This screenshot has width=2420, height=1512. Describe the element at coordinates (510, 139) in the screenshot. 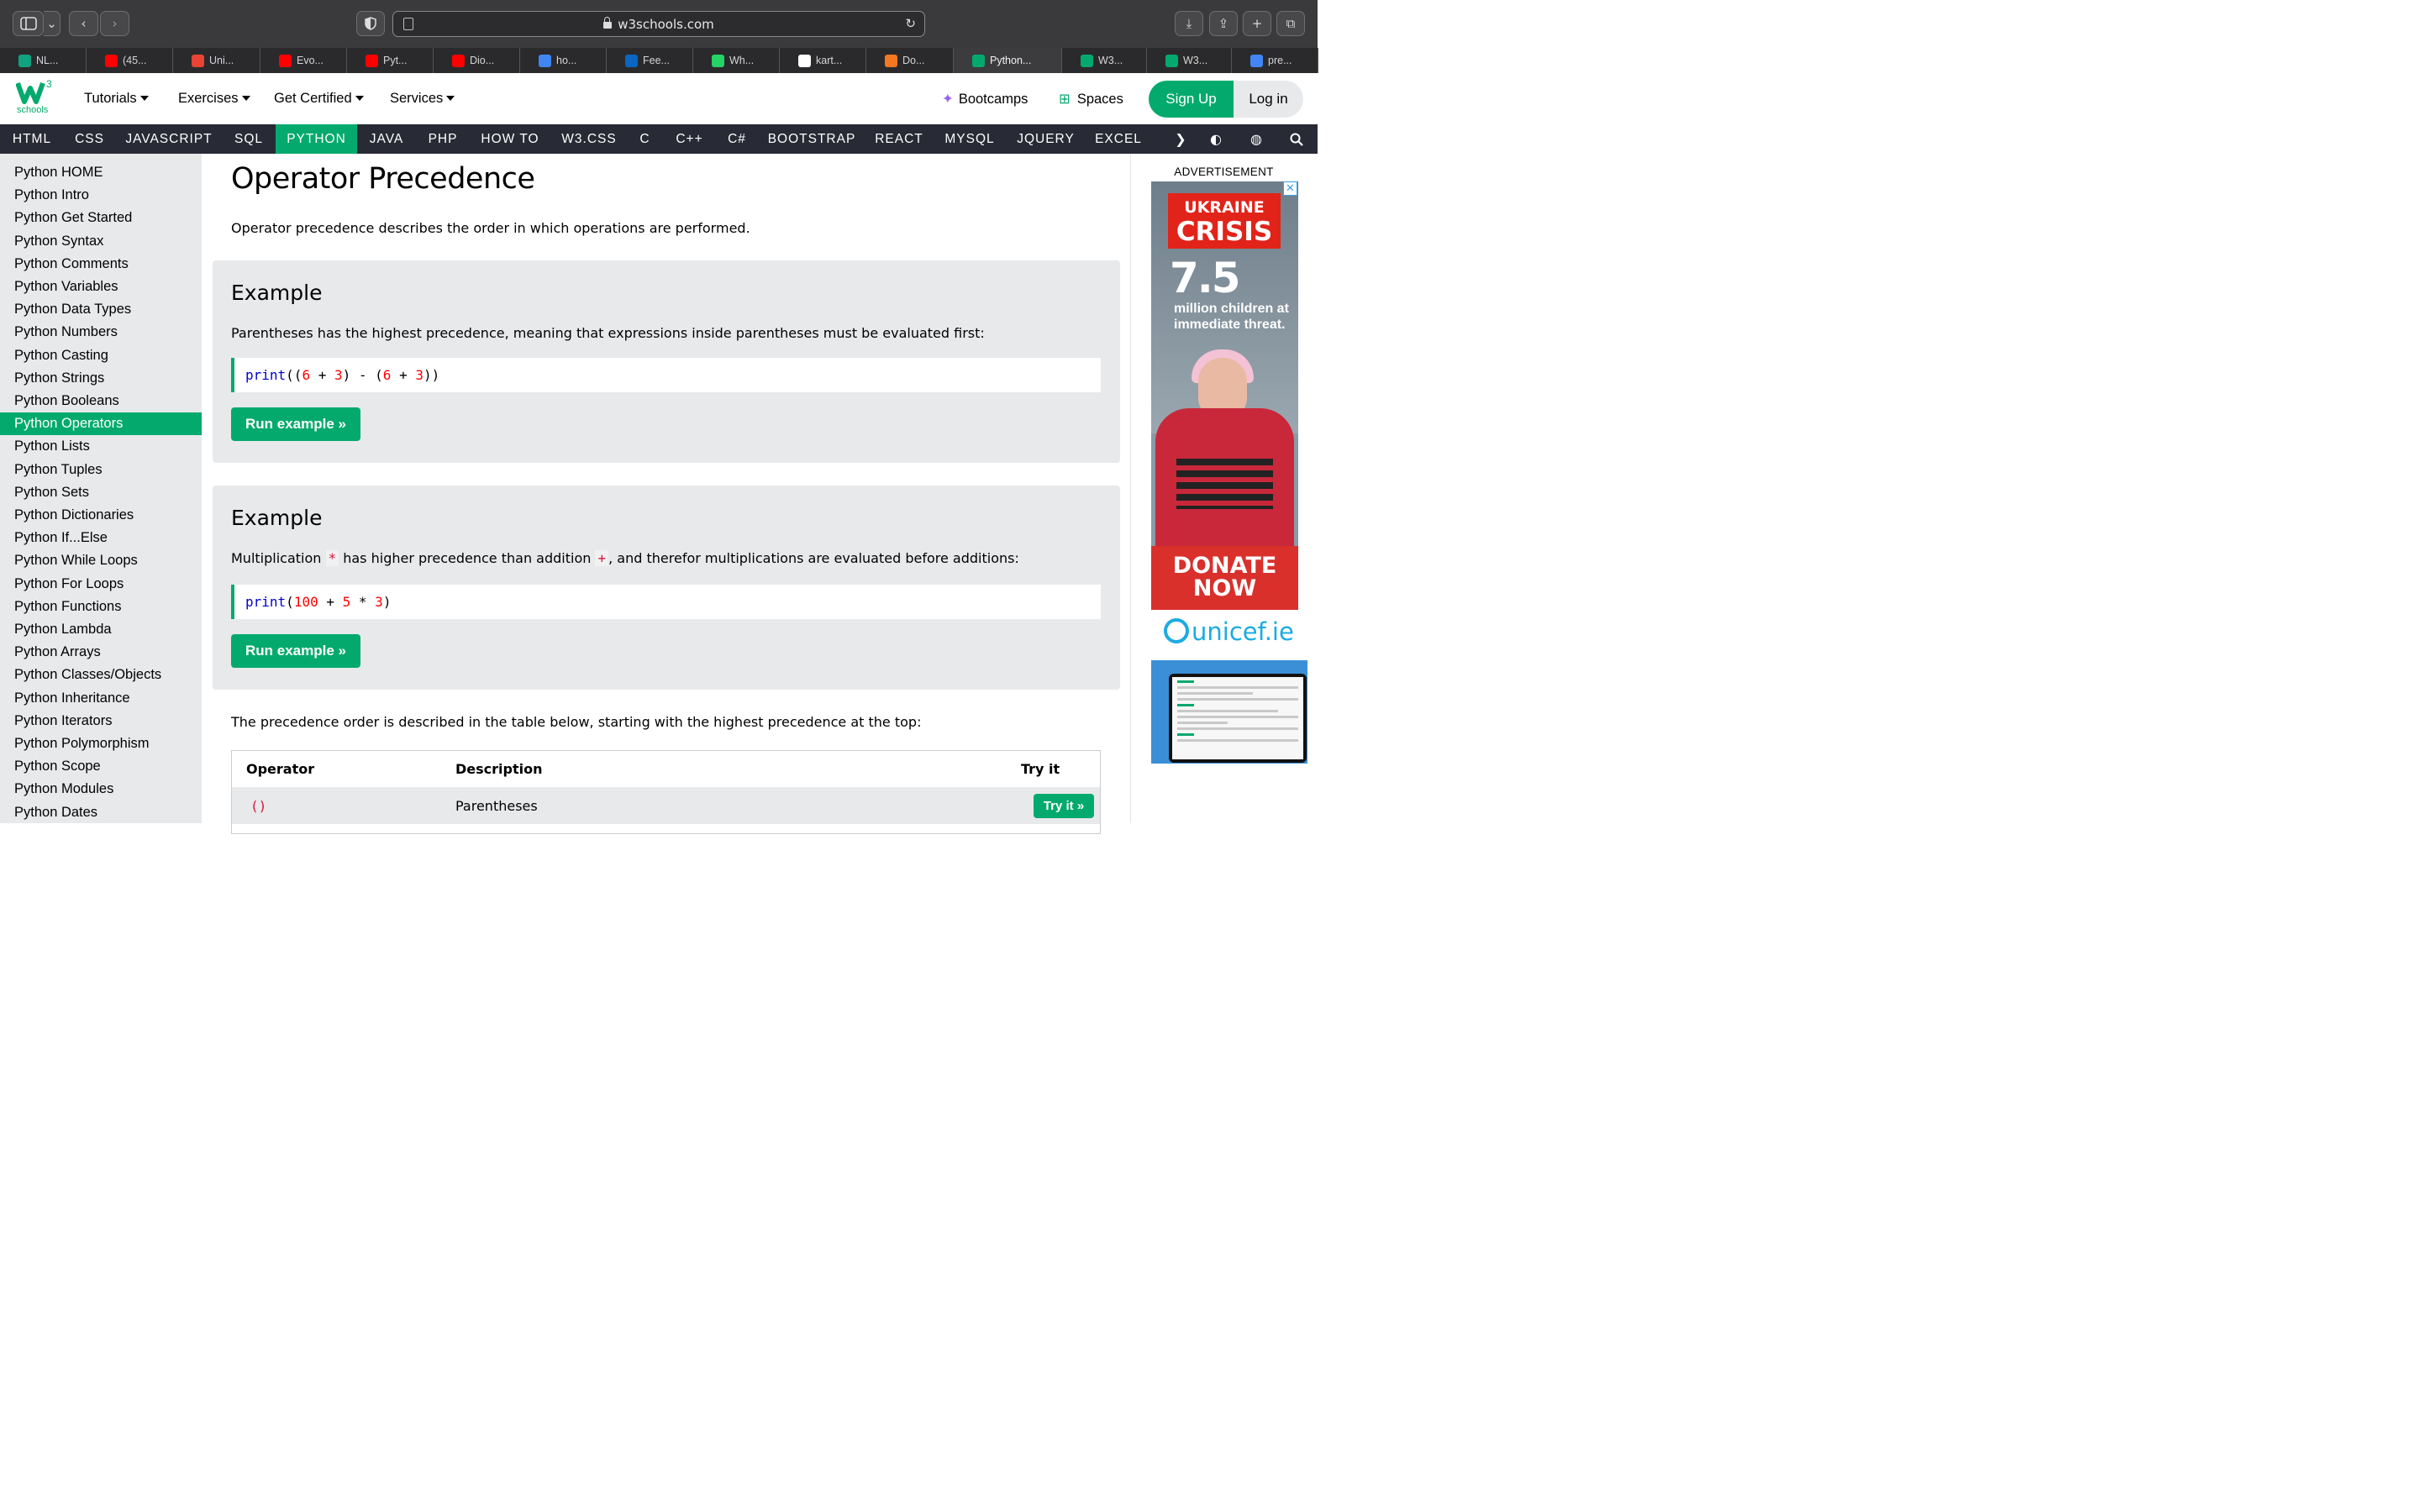

I see `topic-how-to: HOW TO` at that location.